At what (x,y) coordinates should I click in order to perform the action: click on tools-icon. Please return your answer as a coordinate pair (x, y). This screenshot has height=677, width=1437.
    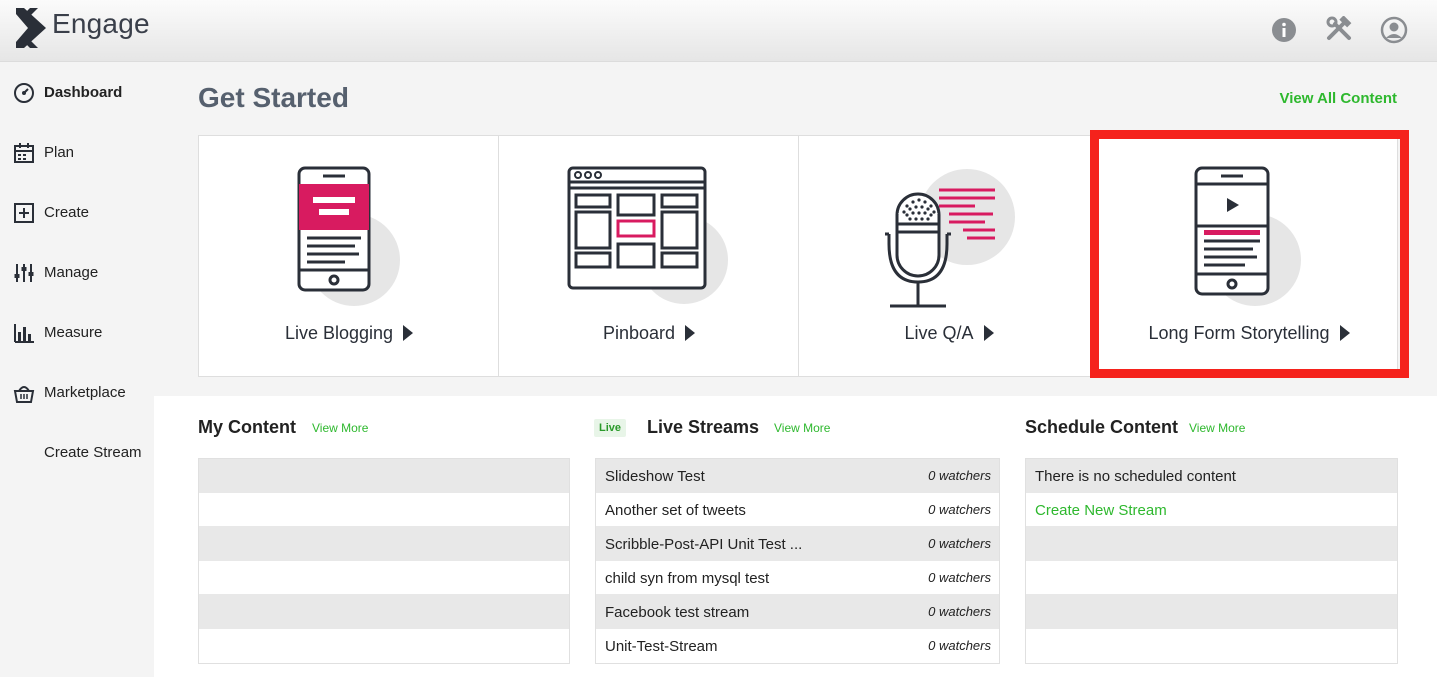
    Looking at the image, I should click on (1338, 29).